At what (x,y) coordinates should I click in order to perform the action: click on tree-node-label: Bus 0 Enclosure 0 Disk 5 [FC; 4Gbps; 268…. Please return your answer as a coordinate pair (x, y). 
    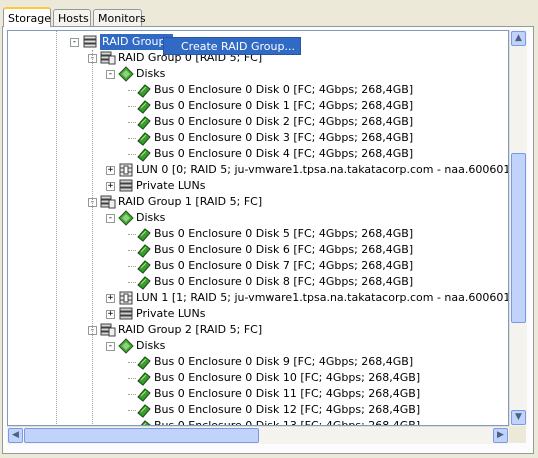
    Looking at the image, I should click on (283, 234).